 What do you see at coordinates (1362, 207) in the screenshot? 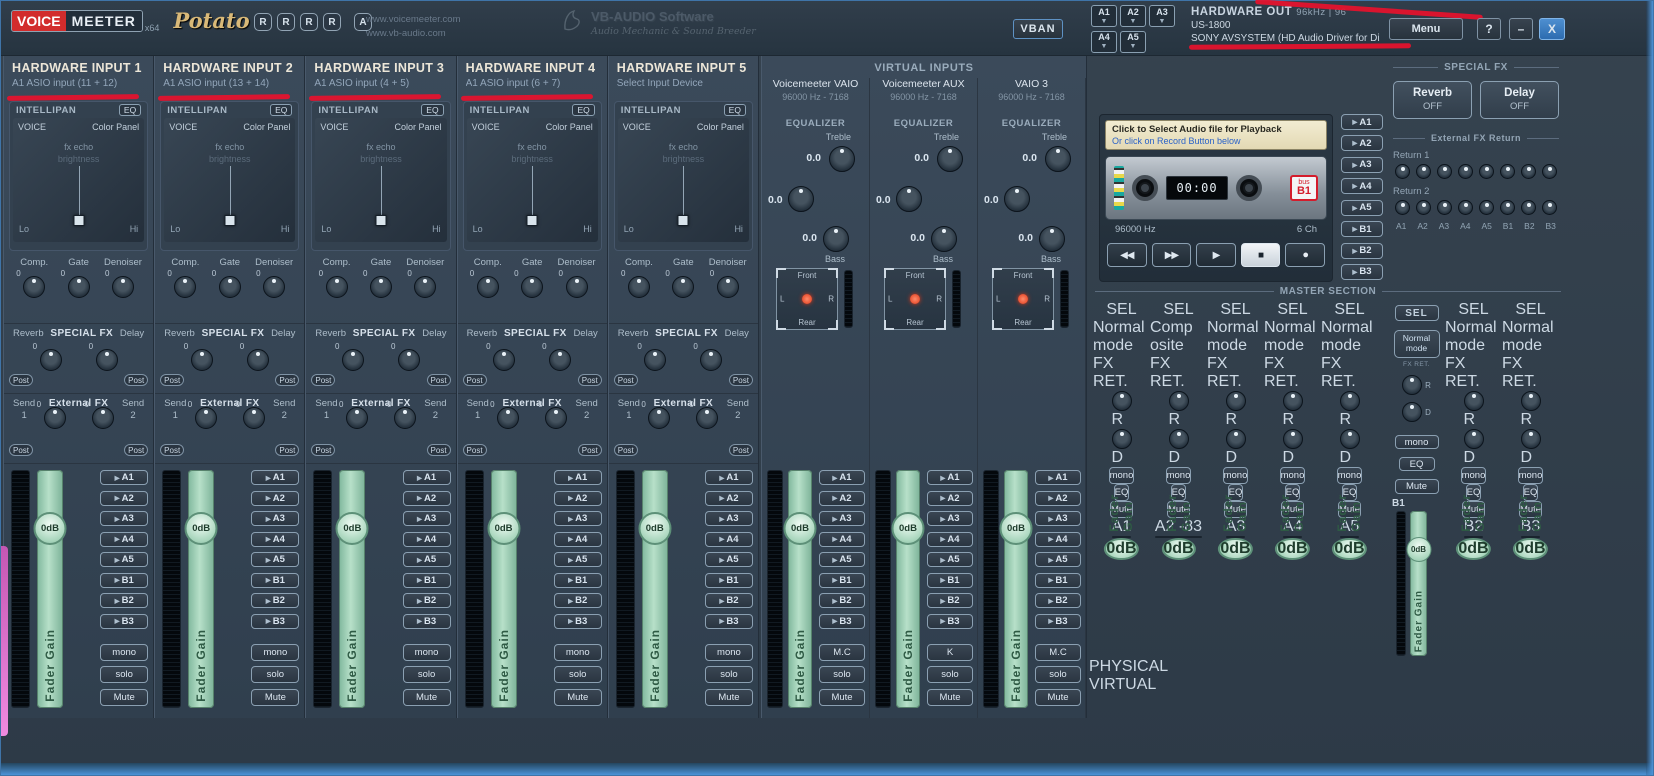
I see `rec-route-a5-button: ▶ A5` at bounding box center [1362, 207].